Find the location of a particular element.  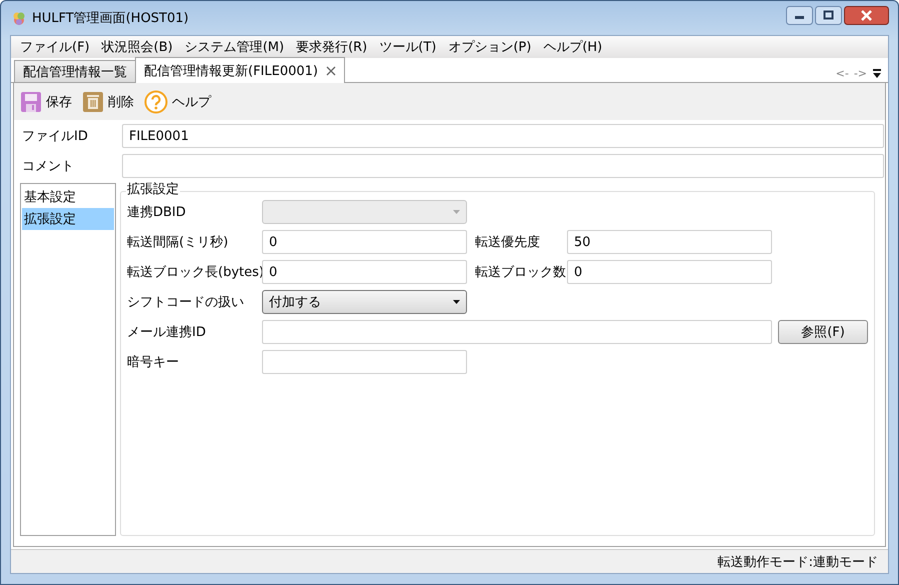

save-icon is located at coordinates (31, 101).